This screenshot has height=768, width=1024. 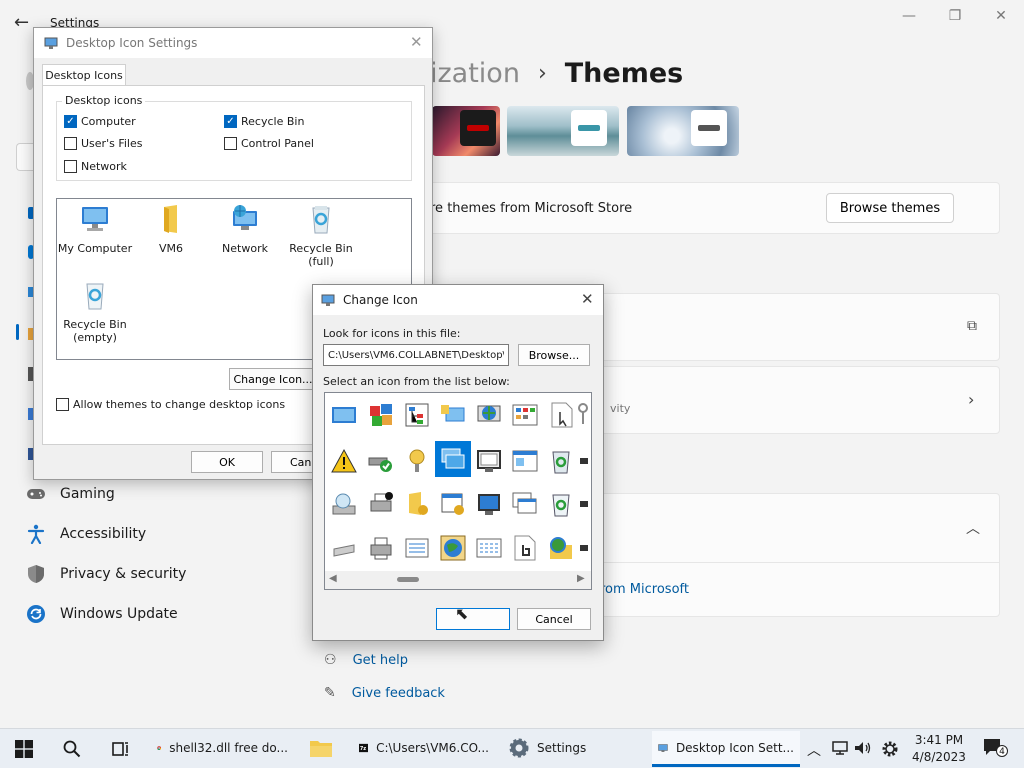 What do you see at coordinates (453, 504) in the screenshot?
I see `picker-icon-calendar-gear` at bounding box center [453, 504].